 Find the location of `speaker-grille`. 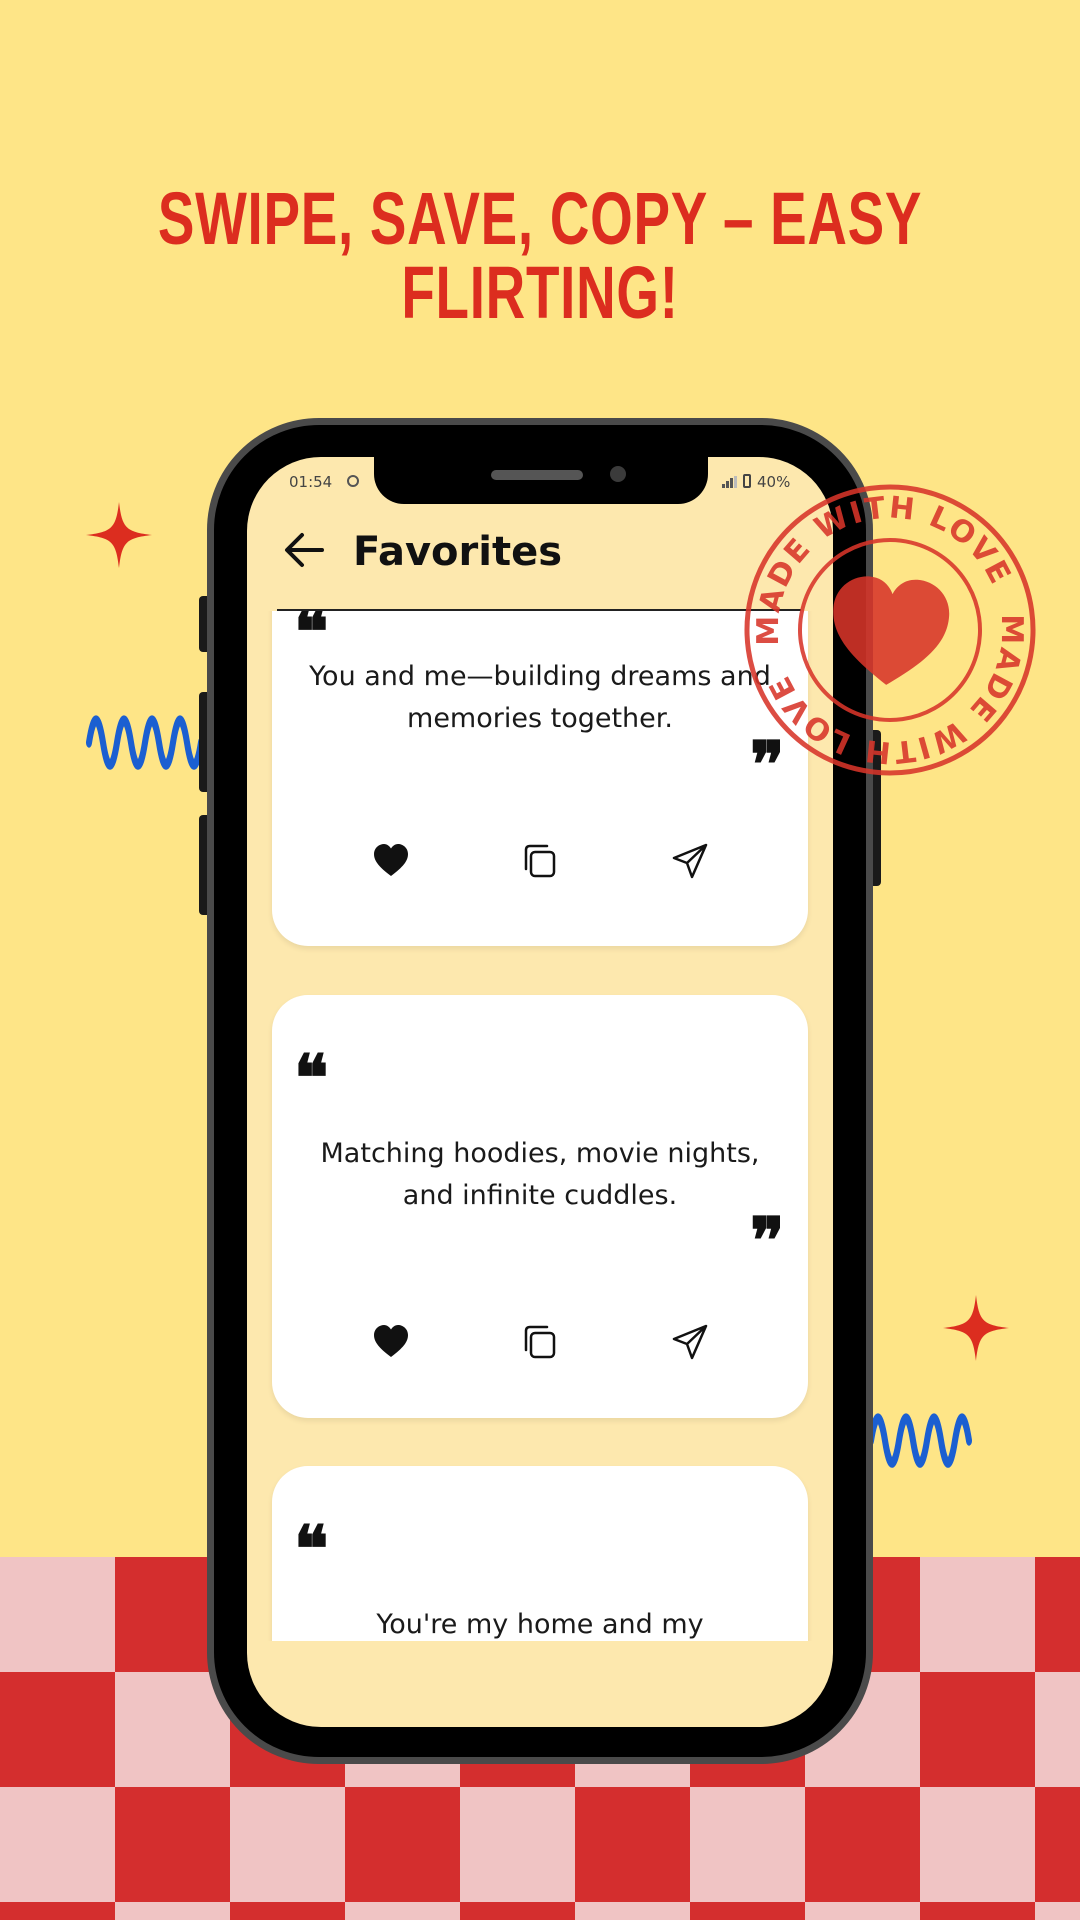

speaker-grille is located at coordinates (537, 475).